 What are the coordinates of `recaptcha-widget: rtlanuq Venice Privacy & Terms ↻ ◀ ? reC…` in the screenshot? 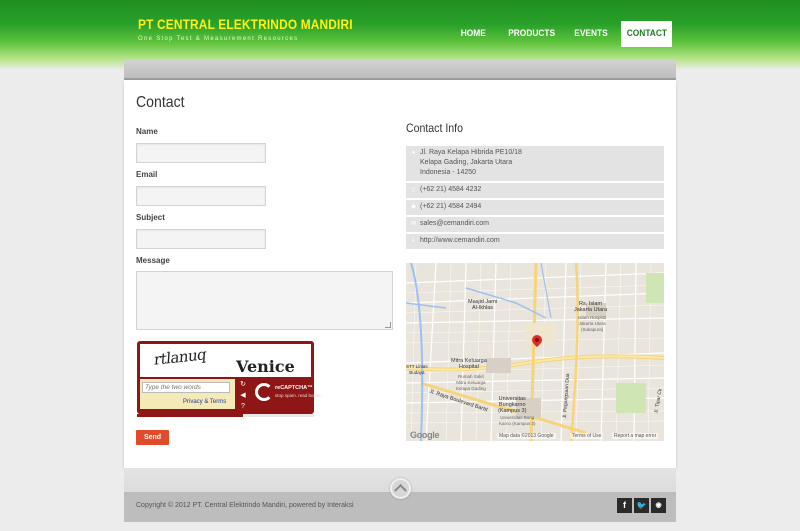 It's located at (229, 377).